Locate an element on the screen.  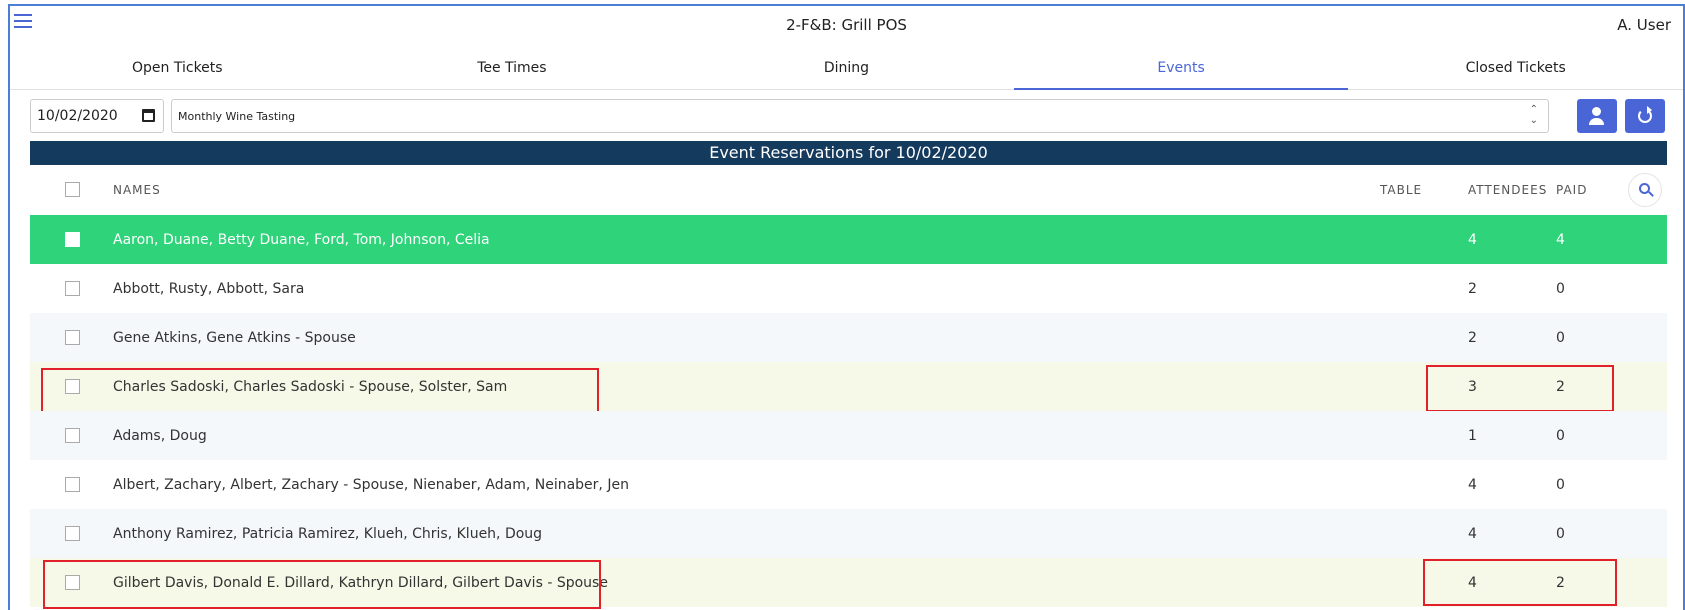
header-names: NAMES is located at coordinates (137, 190).